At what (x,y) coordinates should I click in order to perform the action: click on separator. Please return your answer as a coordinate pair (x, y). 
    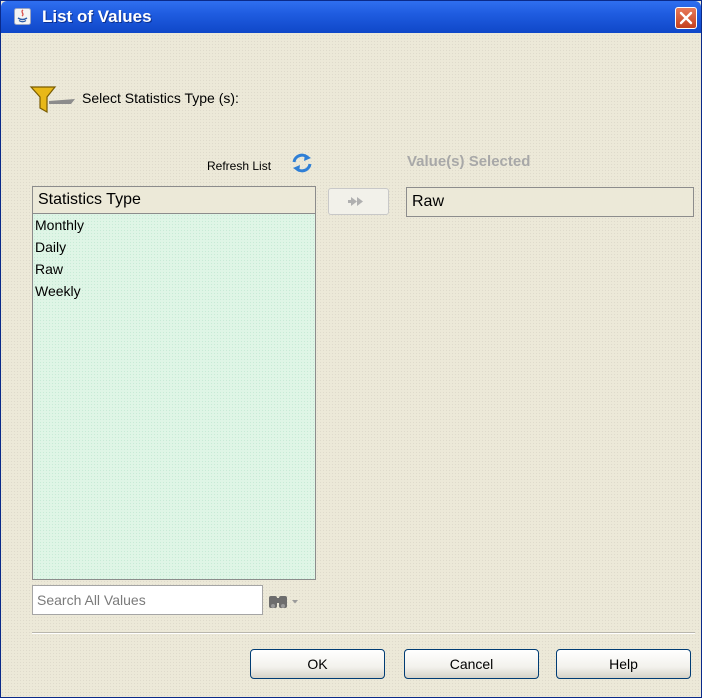
    Looking at the image, I should click on (363, 633).